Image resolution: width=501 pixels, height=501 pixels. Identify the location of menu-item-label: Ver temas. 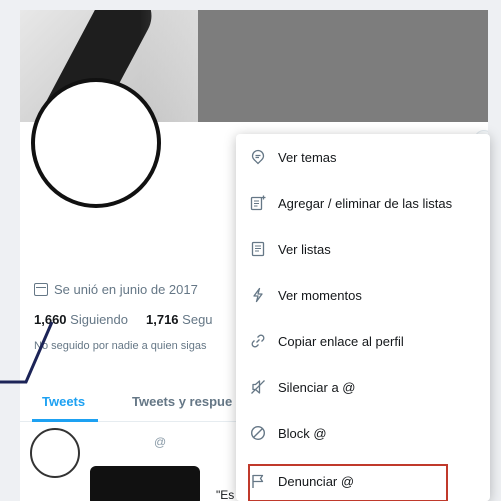
(307, 157).